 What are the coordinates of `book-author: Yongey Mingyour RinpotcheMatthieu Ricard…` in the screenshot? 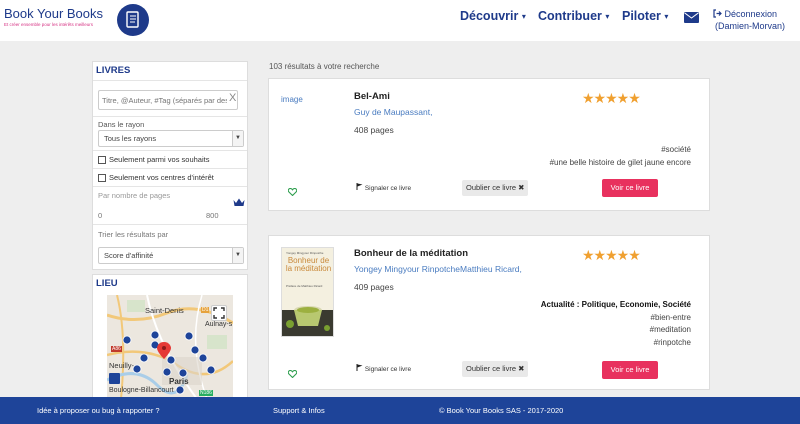 It's located at (438, 269).